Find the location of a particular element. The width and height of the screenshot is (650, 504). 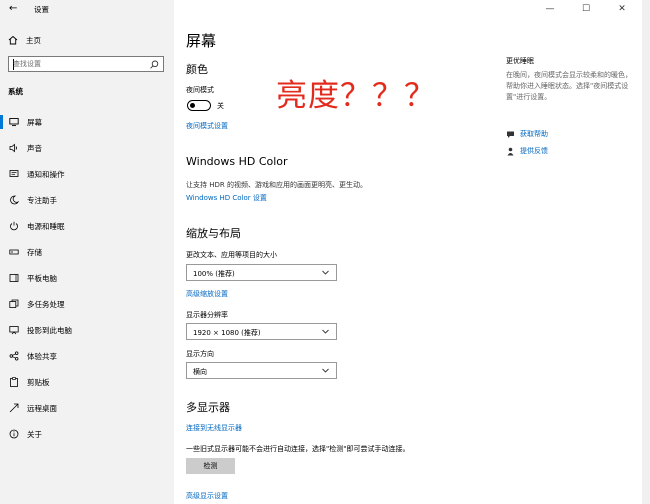

search-field is located at coordinates (86, 64).